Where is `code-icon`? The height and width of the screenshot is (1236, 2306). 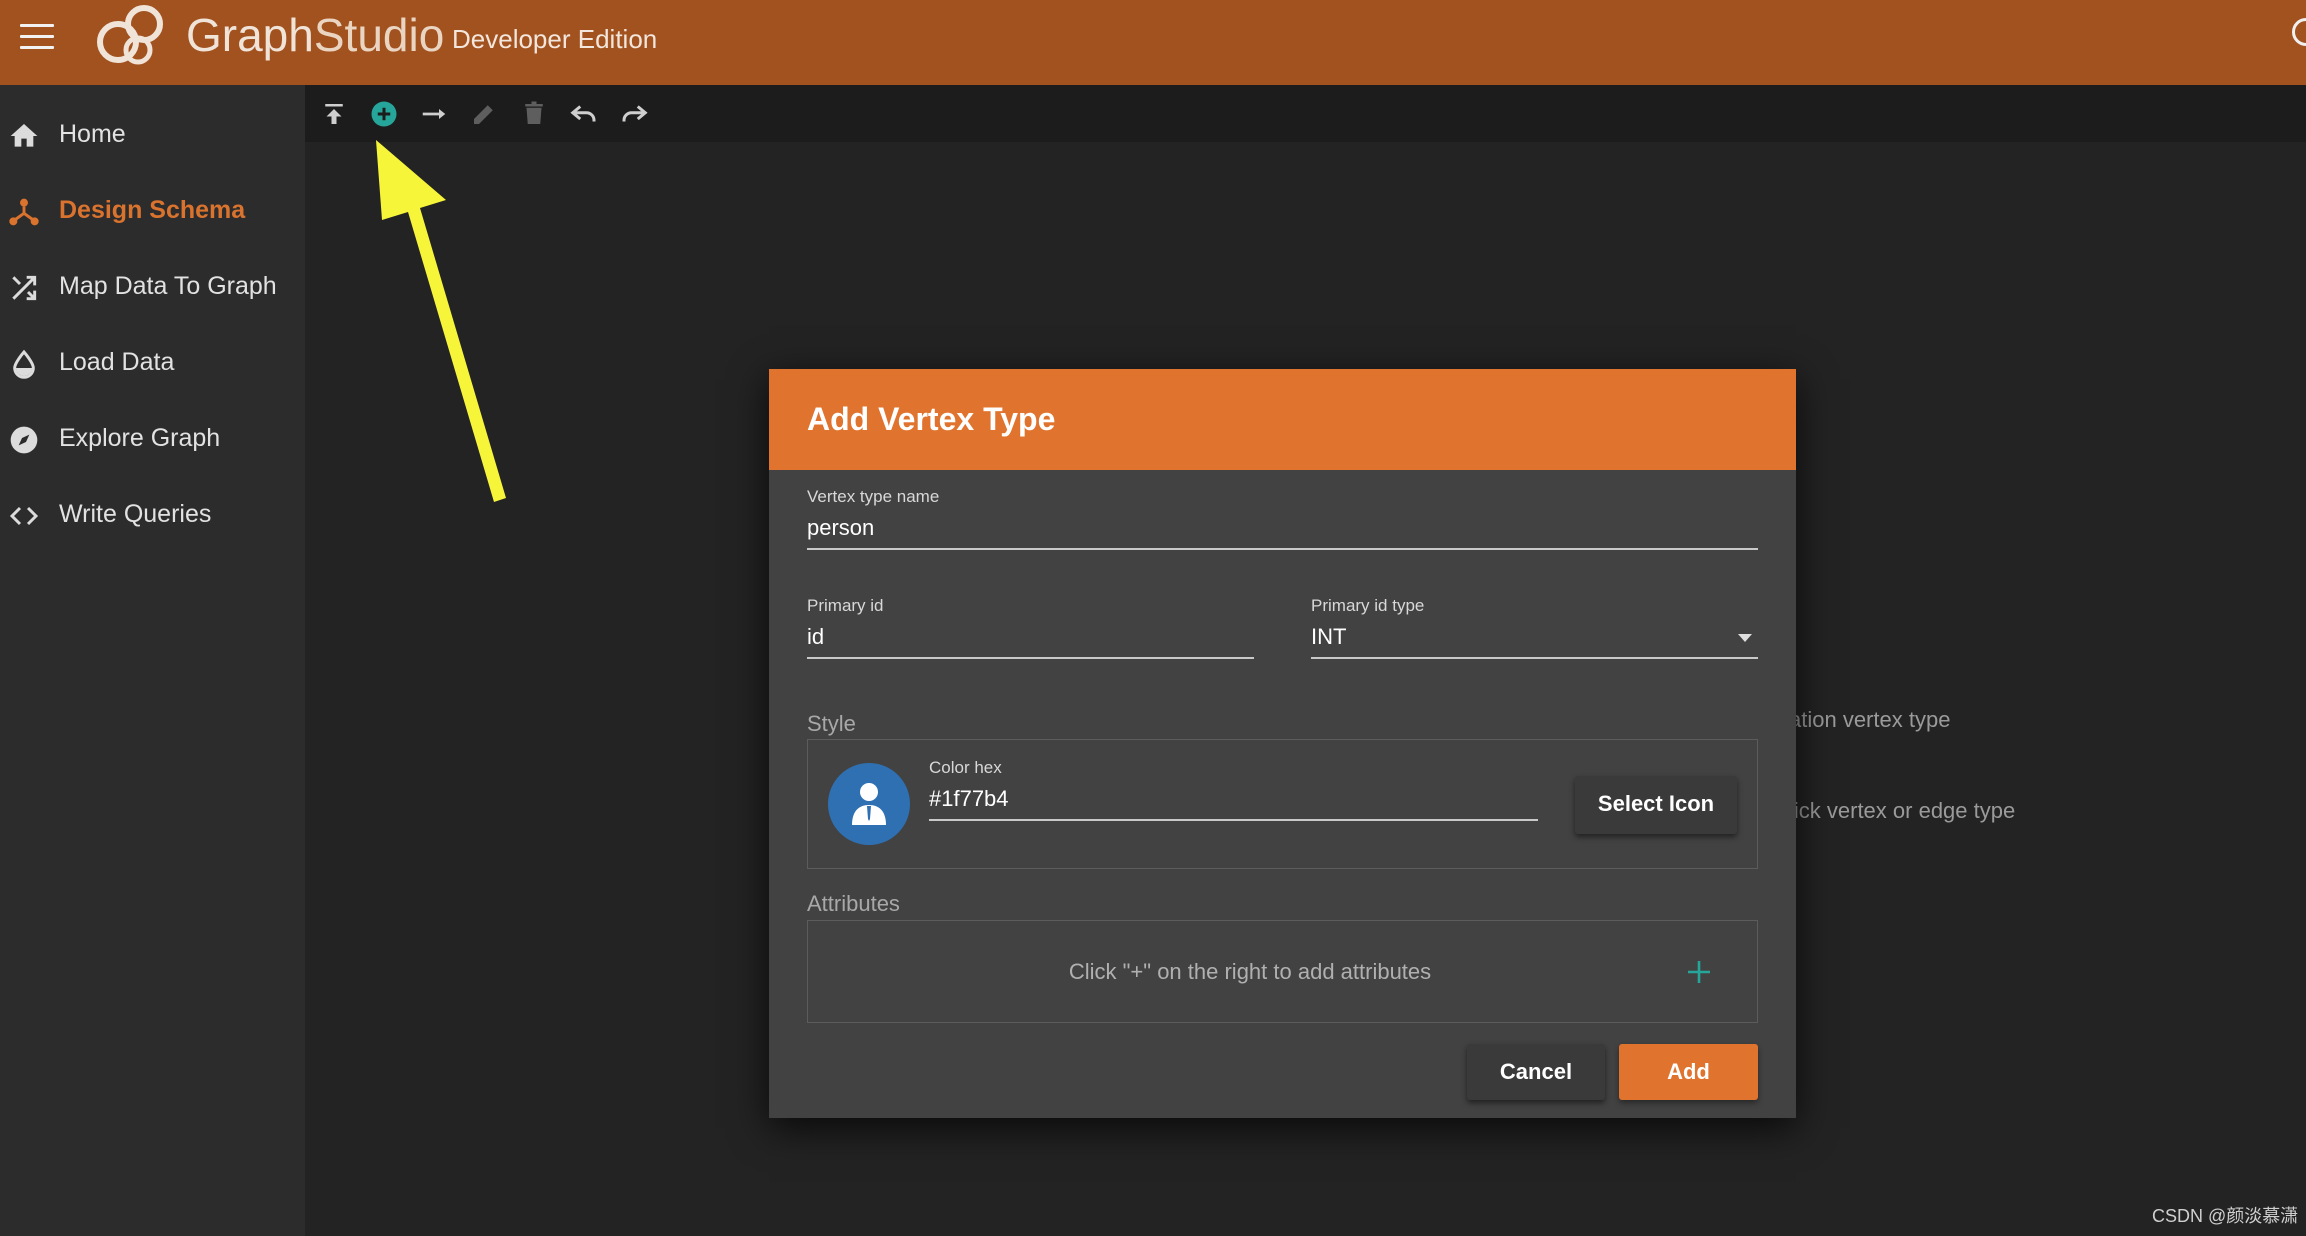 code-icon is located at coordinates (24, 516).